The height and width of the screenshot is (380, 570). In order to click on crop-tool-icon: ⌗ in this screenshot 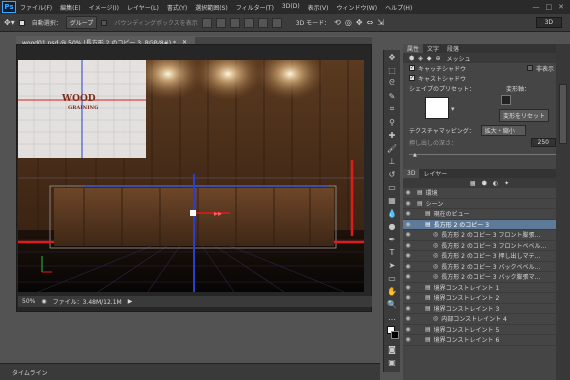, I will do `click(392, 109)`.